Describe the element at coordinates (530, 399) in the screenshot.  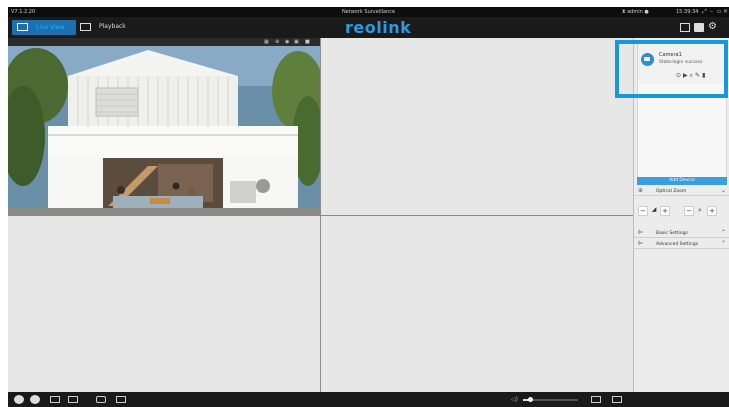
I see `volume-knob` at that location.